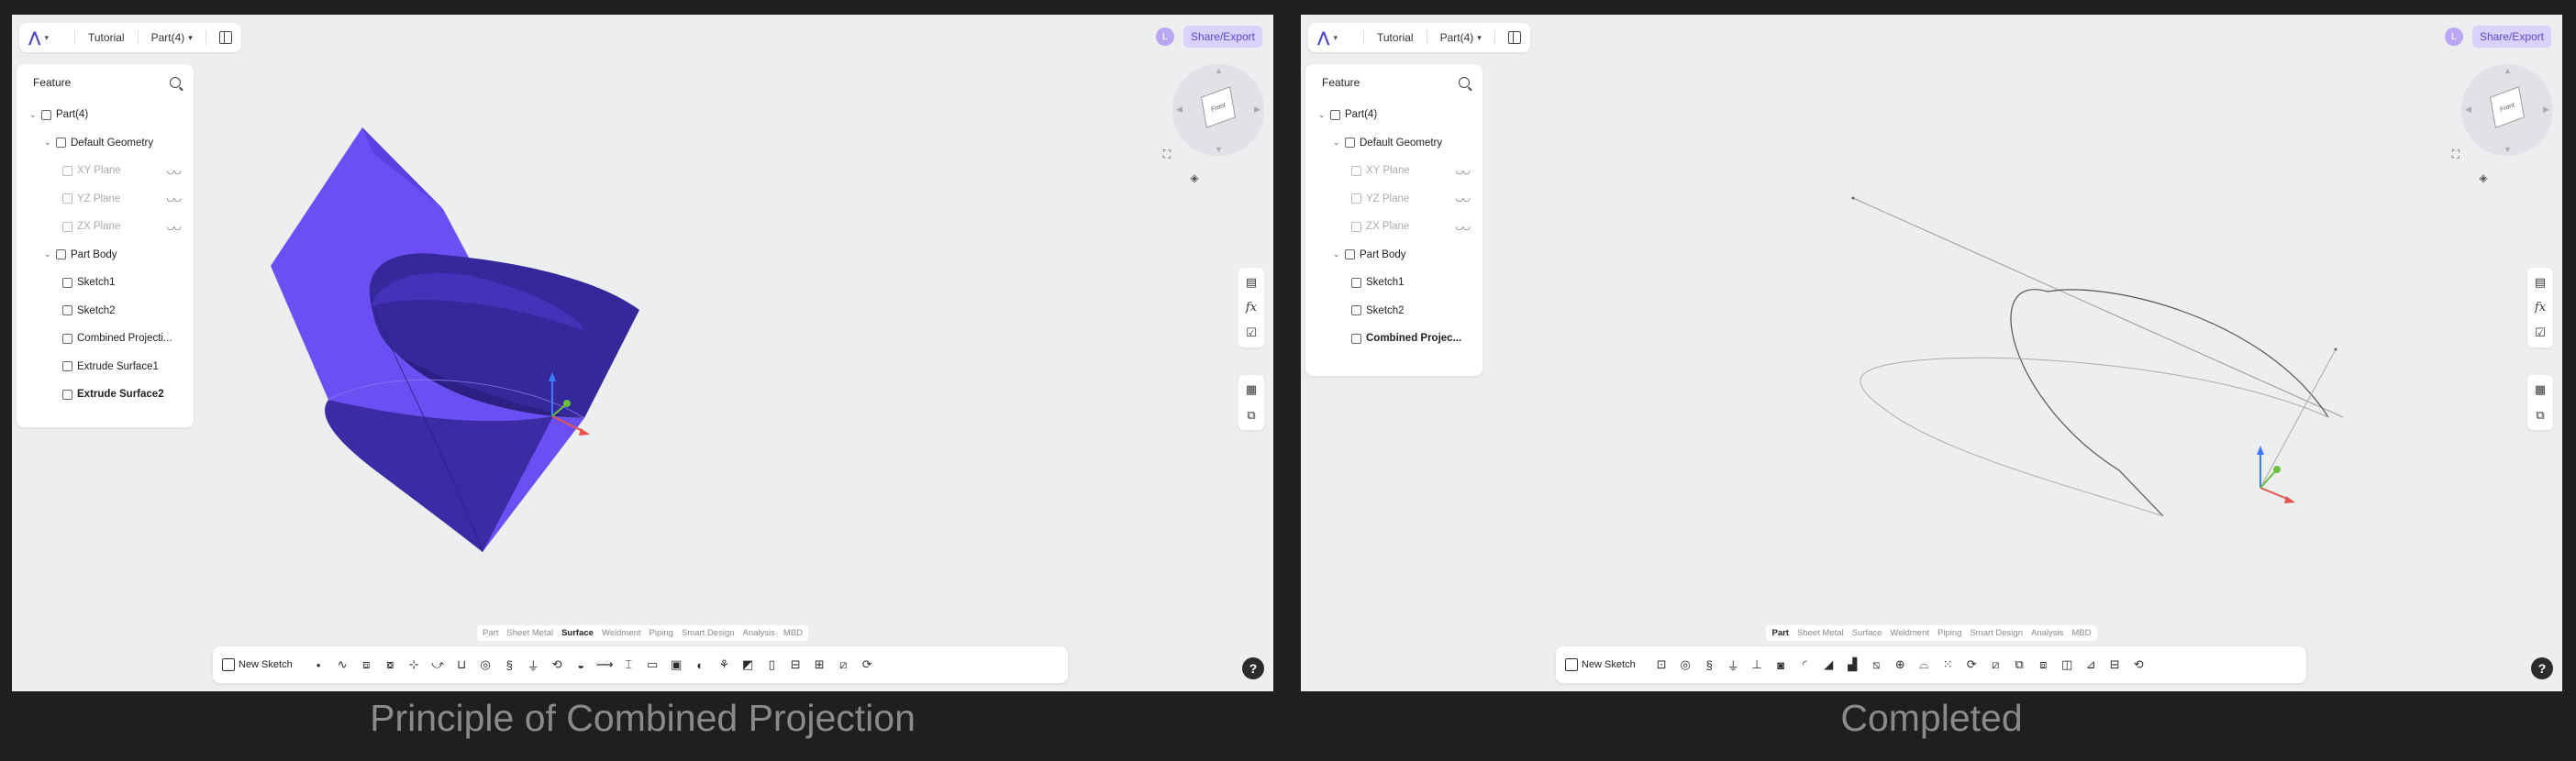 The width and height of the screenshot is (2576, 761). I want to click on ruled-surface-icon: ⟿, so click(605, 665).